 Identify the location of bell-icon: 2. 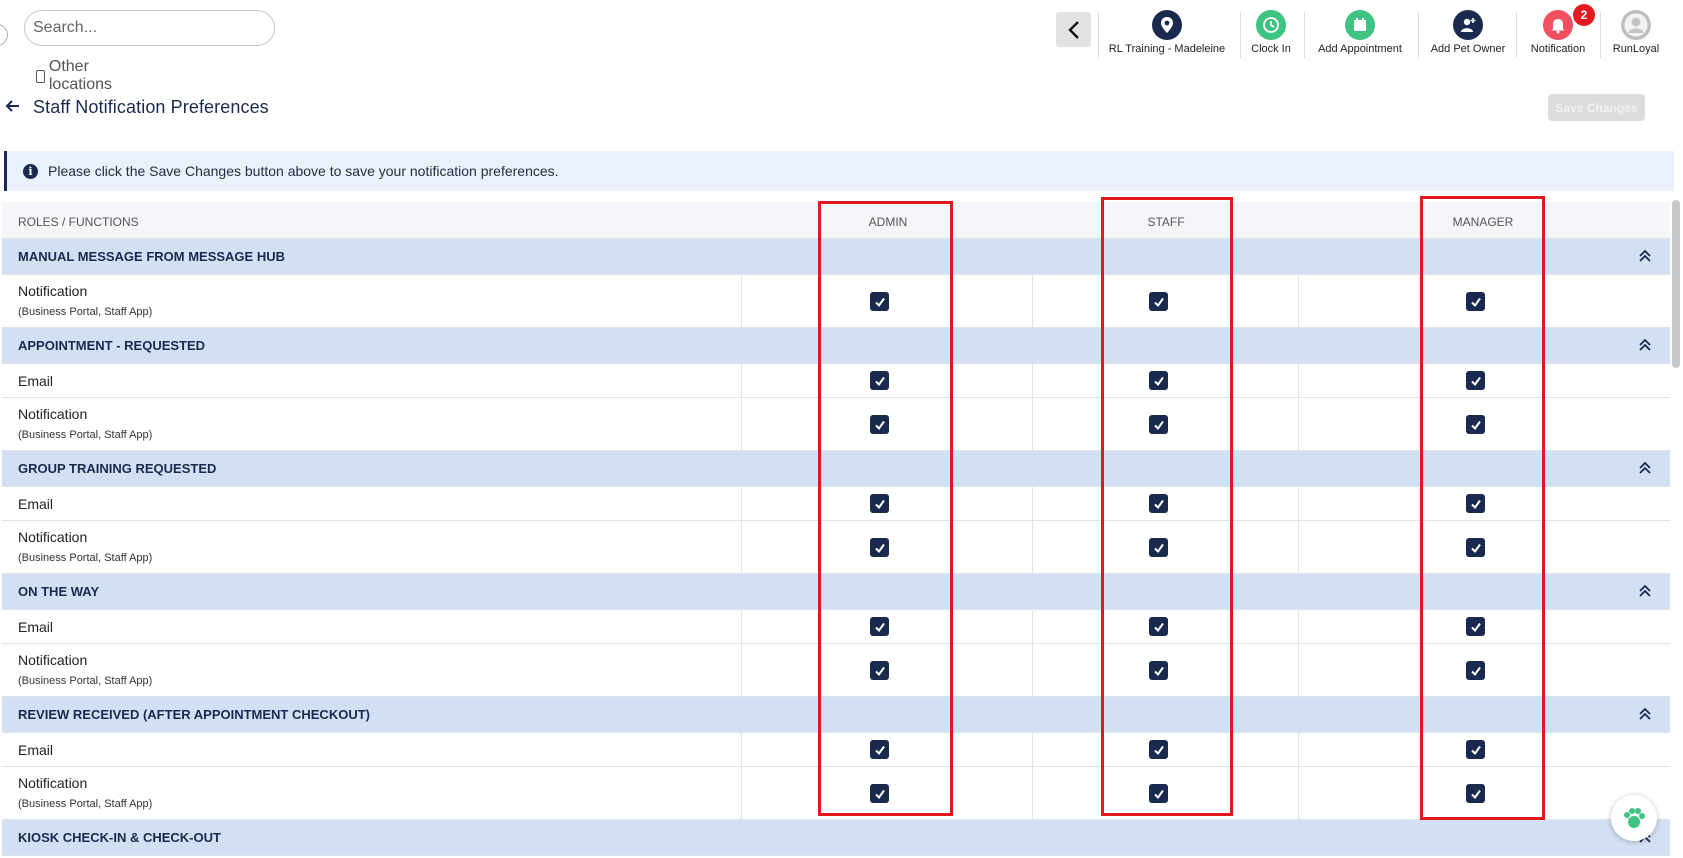
(1569, 22).